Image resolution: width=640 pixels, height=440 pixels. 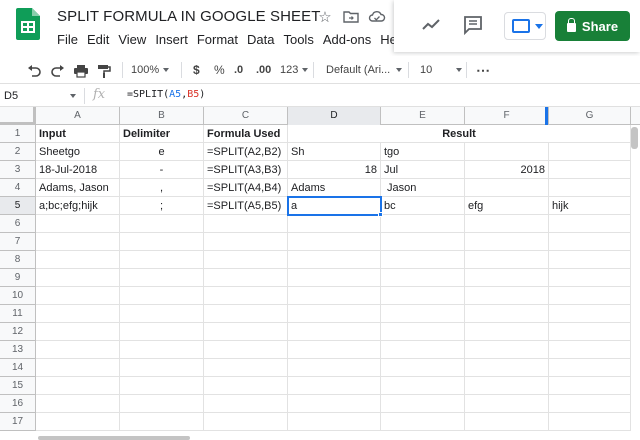 I want to click on activity-trend-icon, so click(x=431, y=25).